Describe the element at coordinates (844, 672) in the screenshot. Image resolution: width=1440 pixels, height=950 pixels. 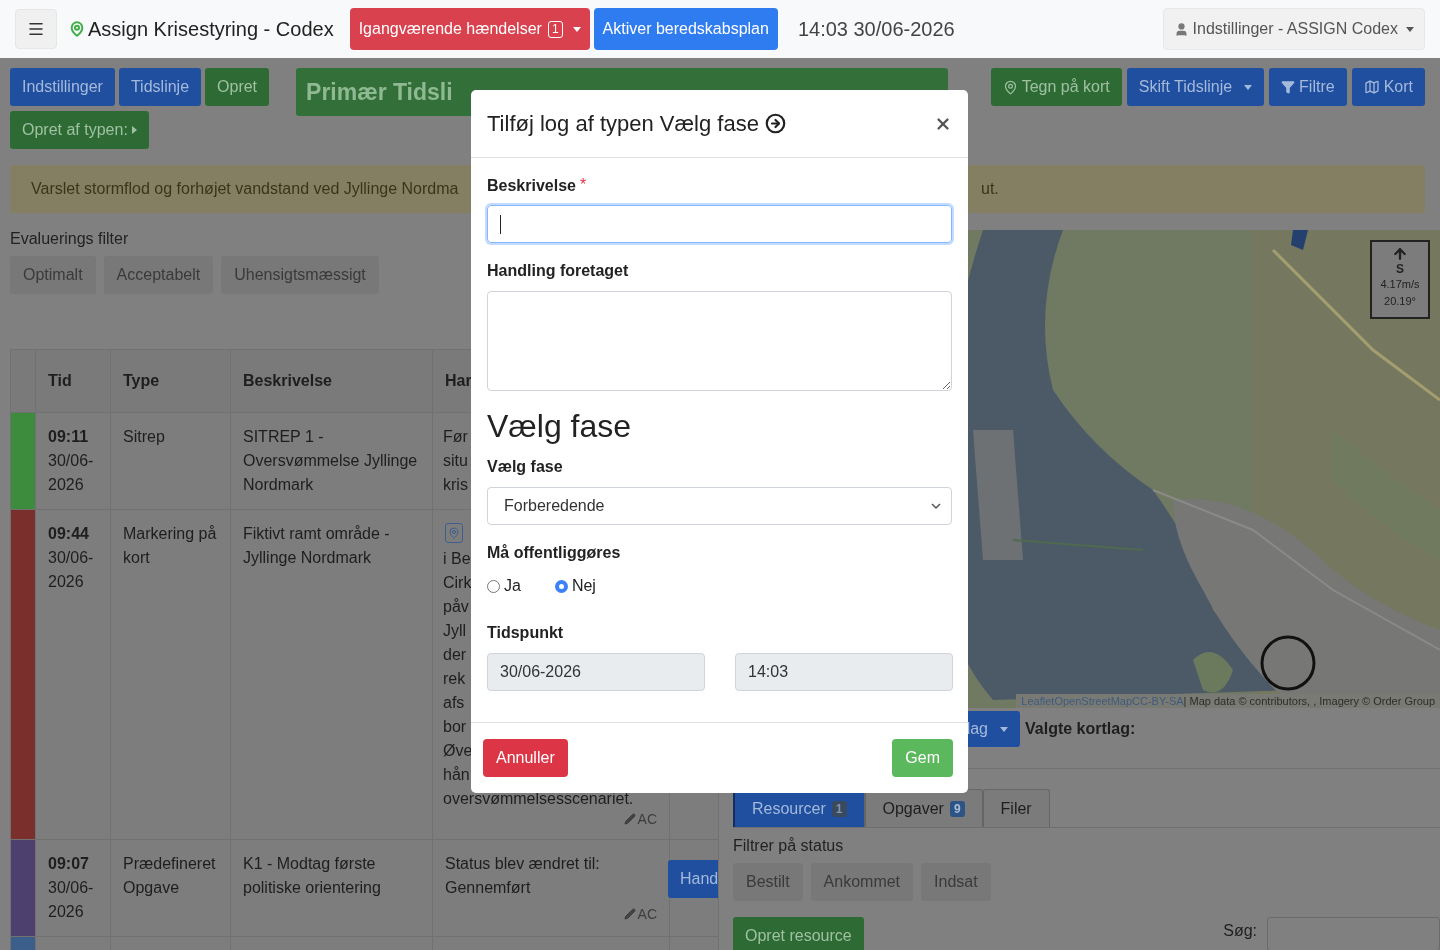
I see `time-field: 14:03` at that location.